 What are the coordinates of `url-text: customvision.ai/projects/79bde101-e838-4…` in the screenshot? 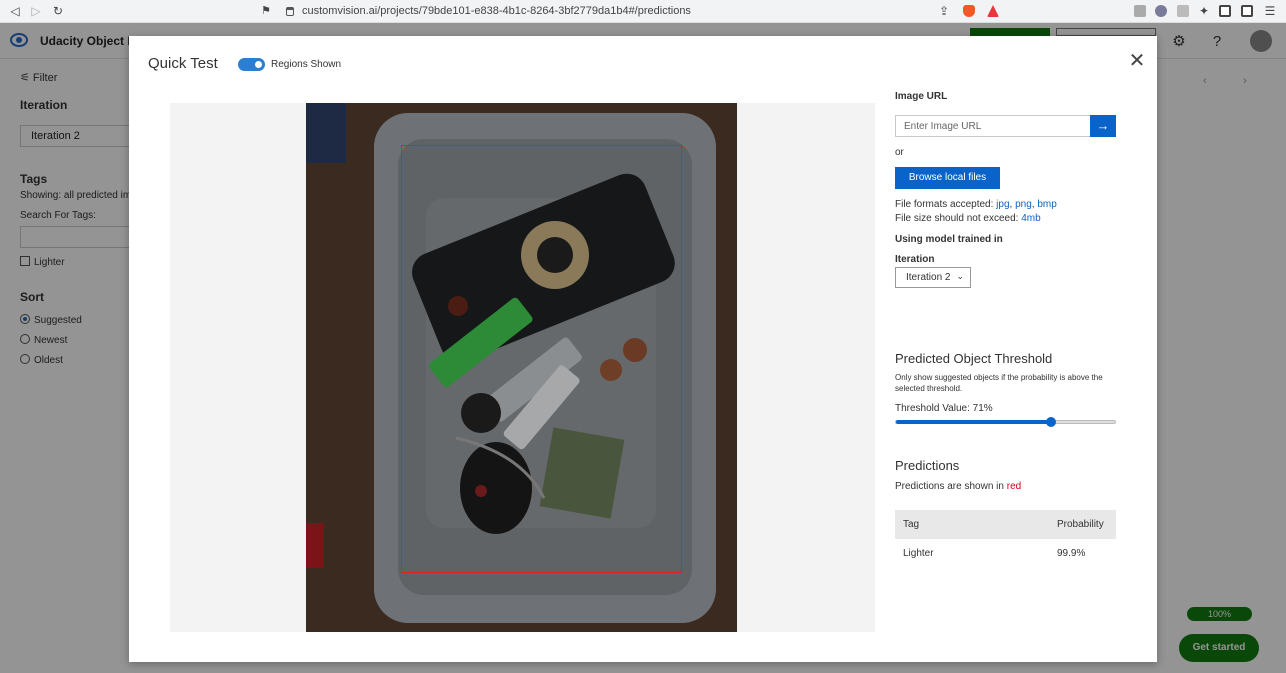 It's located at (496, 11).